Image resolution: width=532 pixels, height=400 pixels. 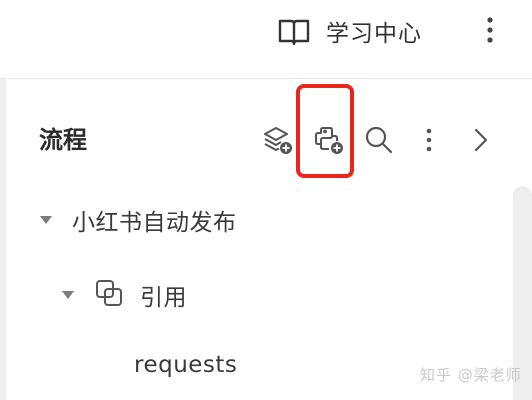 I want to click on reference-icon, so click(x=109, y=295).